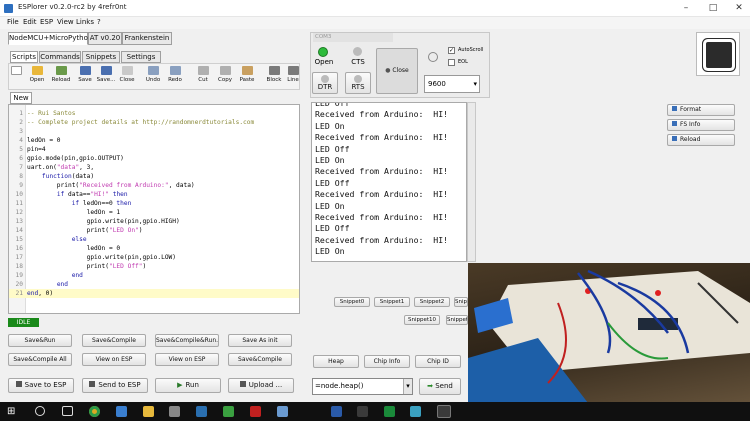 The height and width of the screenshot is (421, 750). I want to click on close-file-button: Close, so click(127, 77).